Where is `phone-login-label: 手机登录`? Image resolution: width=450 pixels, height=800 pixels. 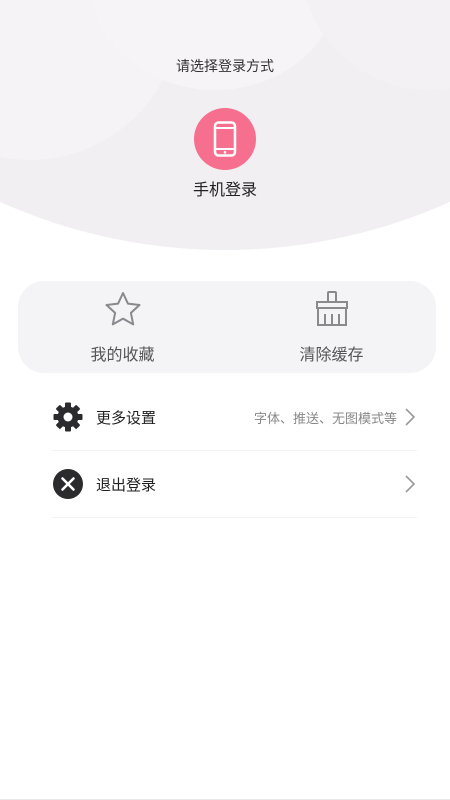
phone-login-label: 手机登录 is located at coordinates (224, 189).